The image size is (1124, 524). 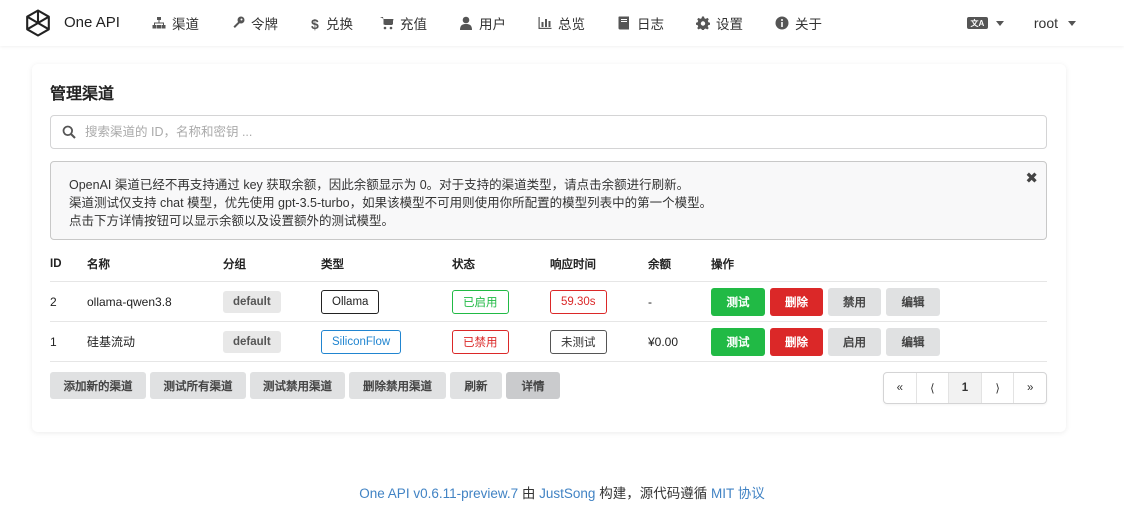 What do you see at coordinates (92, 22) in the screenshot?
I see `app-brand: One API` at bounding box center [92, 22].